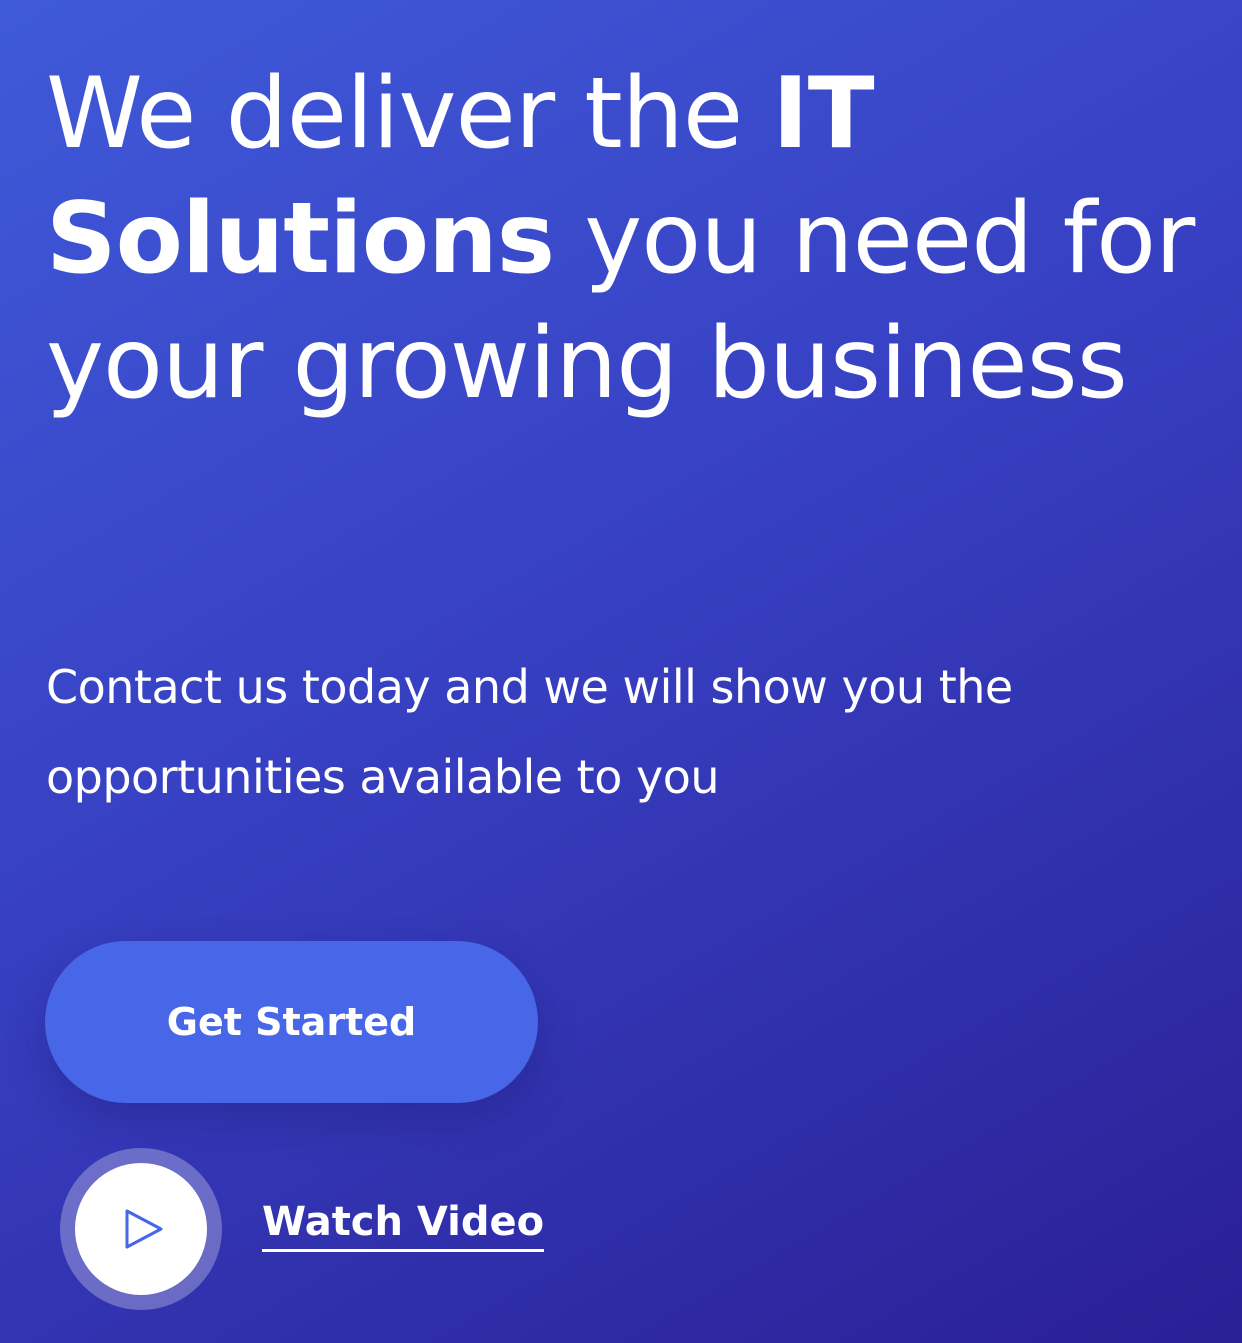 This screenshot has height=1343, width=1242. What do you see at coordinates (403, 1225) in the screenshot?
I see `watch-video-link: Watch Video` at bounding box center [403, 1225].